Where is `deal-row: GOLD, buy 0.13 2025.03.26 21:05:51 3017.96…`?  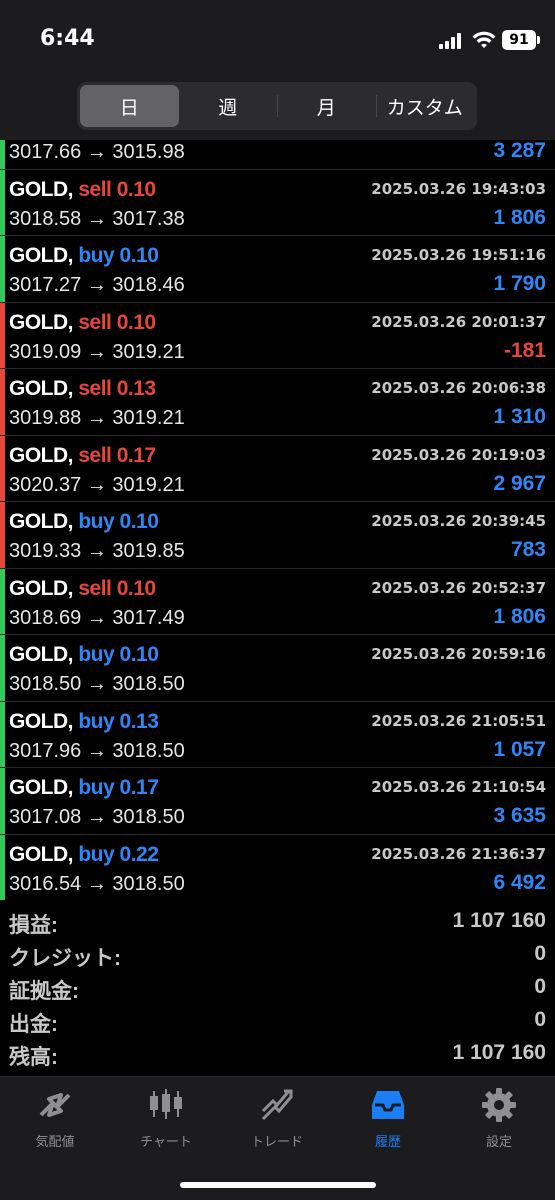 deal-row: GOLD, buy 0.13 2025.03.26 21:05:51 3017.96… is located at coordinates (277, 734).